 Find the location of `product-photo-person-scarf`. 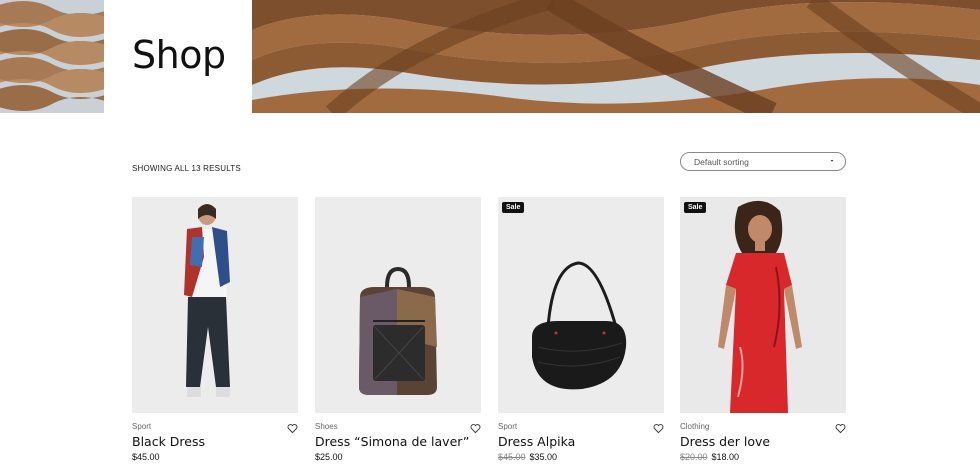

product-photo-person-scarf is located at coordinates (207, 300).